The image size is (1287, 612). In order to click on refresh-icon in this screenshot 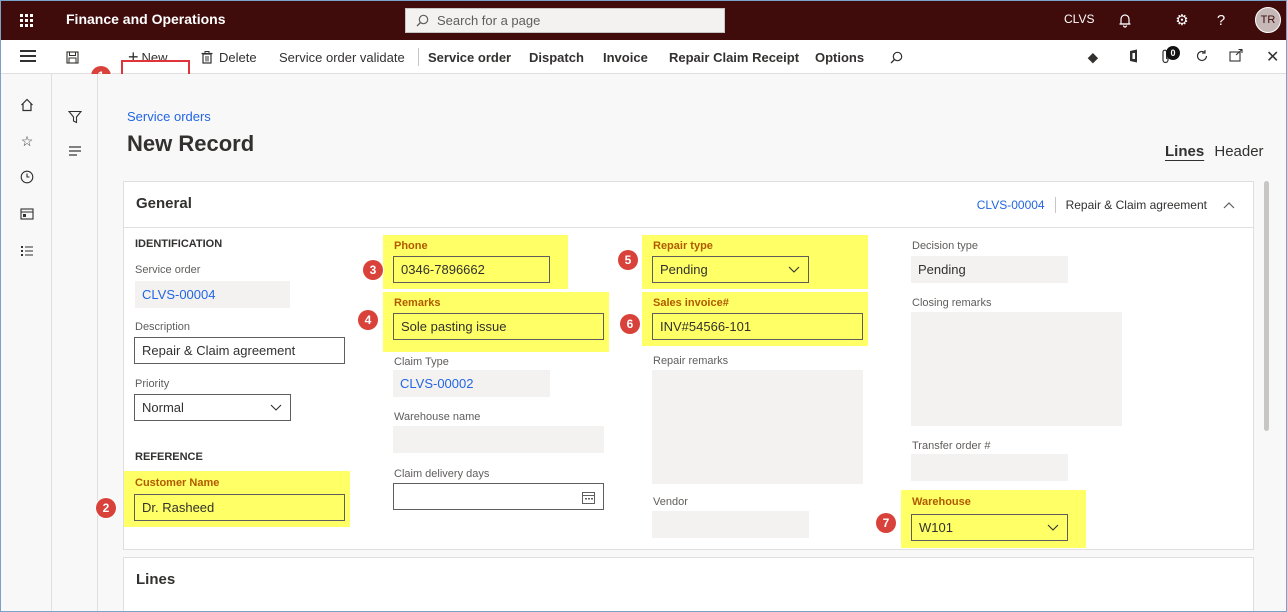, I will do `click(1202, 57)`.